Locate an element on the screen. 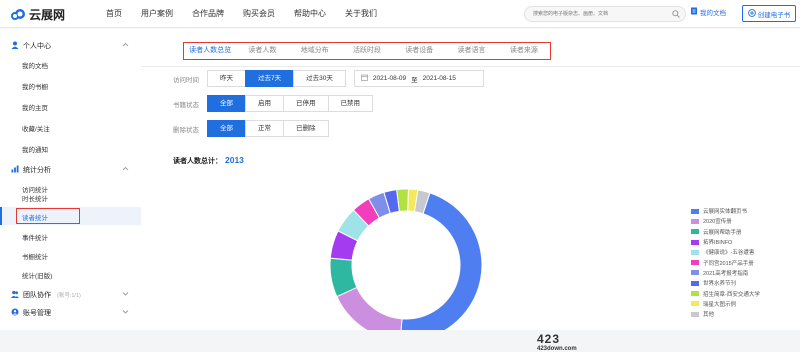  top-nav: 首页 用户案例 合作品牌 购买会员 帮助中心 关于我们 is located at coordinates (241, 13).